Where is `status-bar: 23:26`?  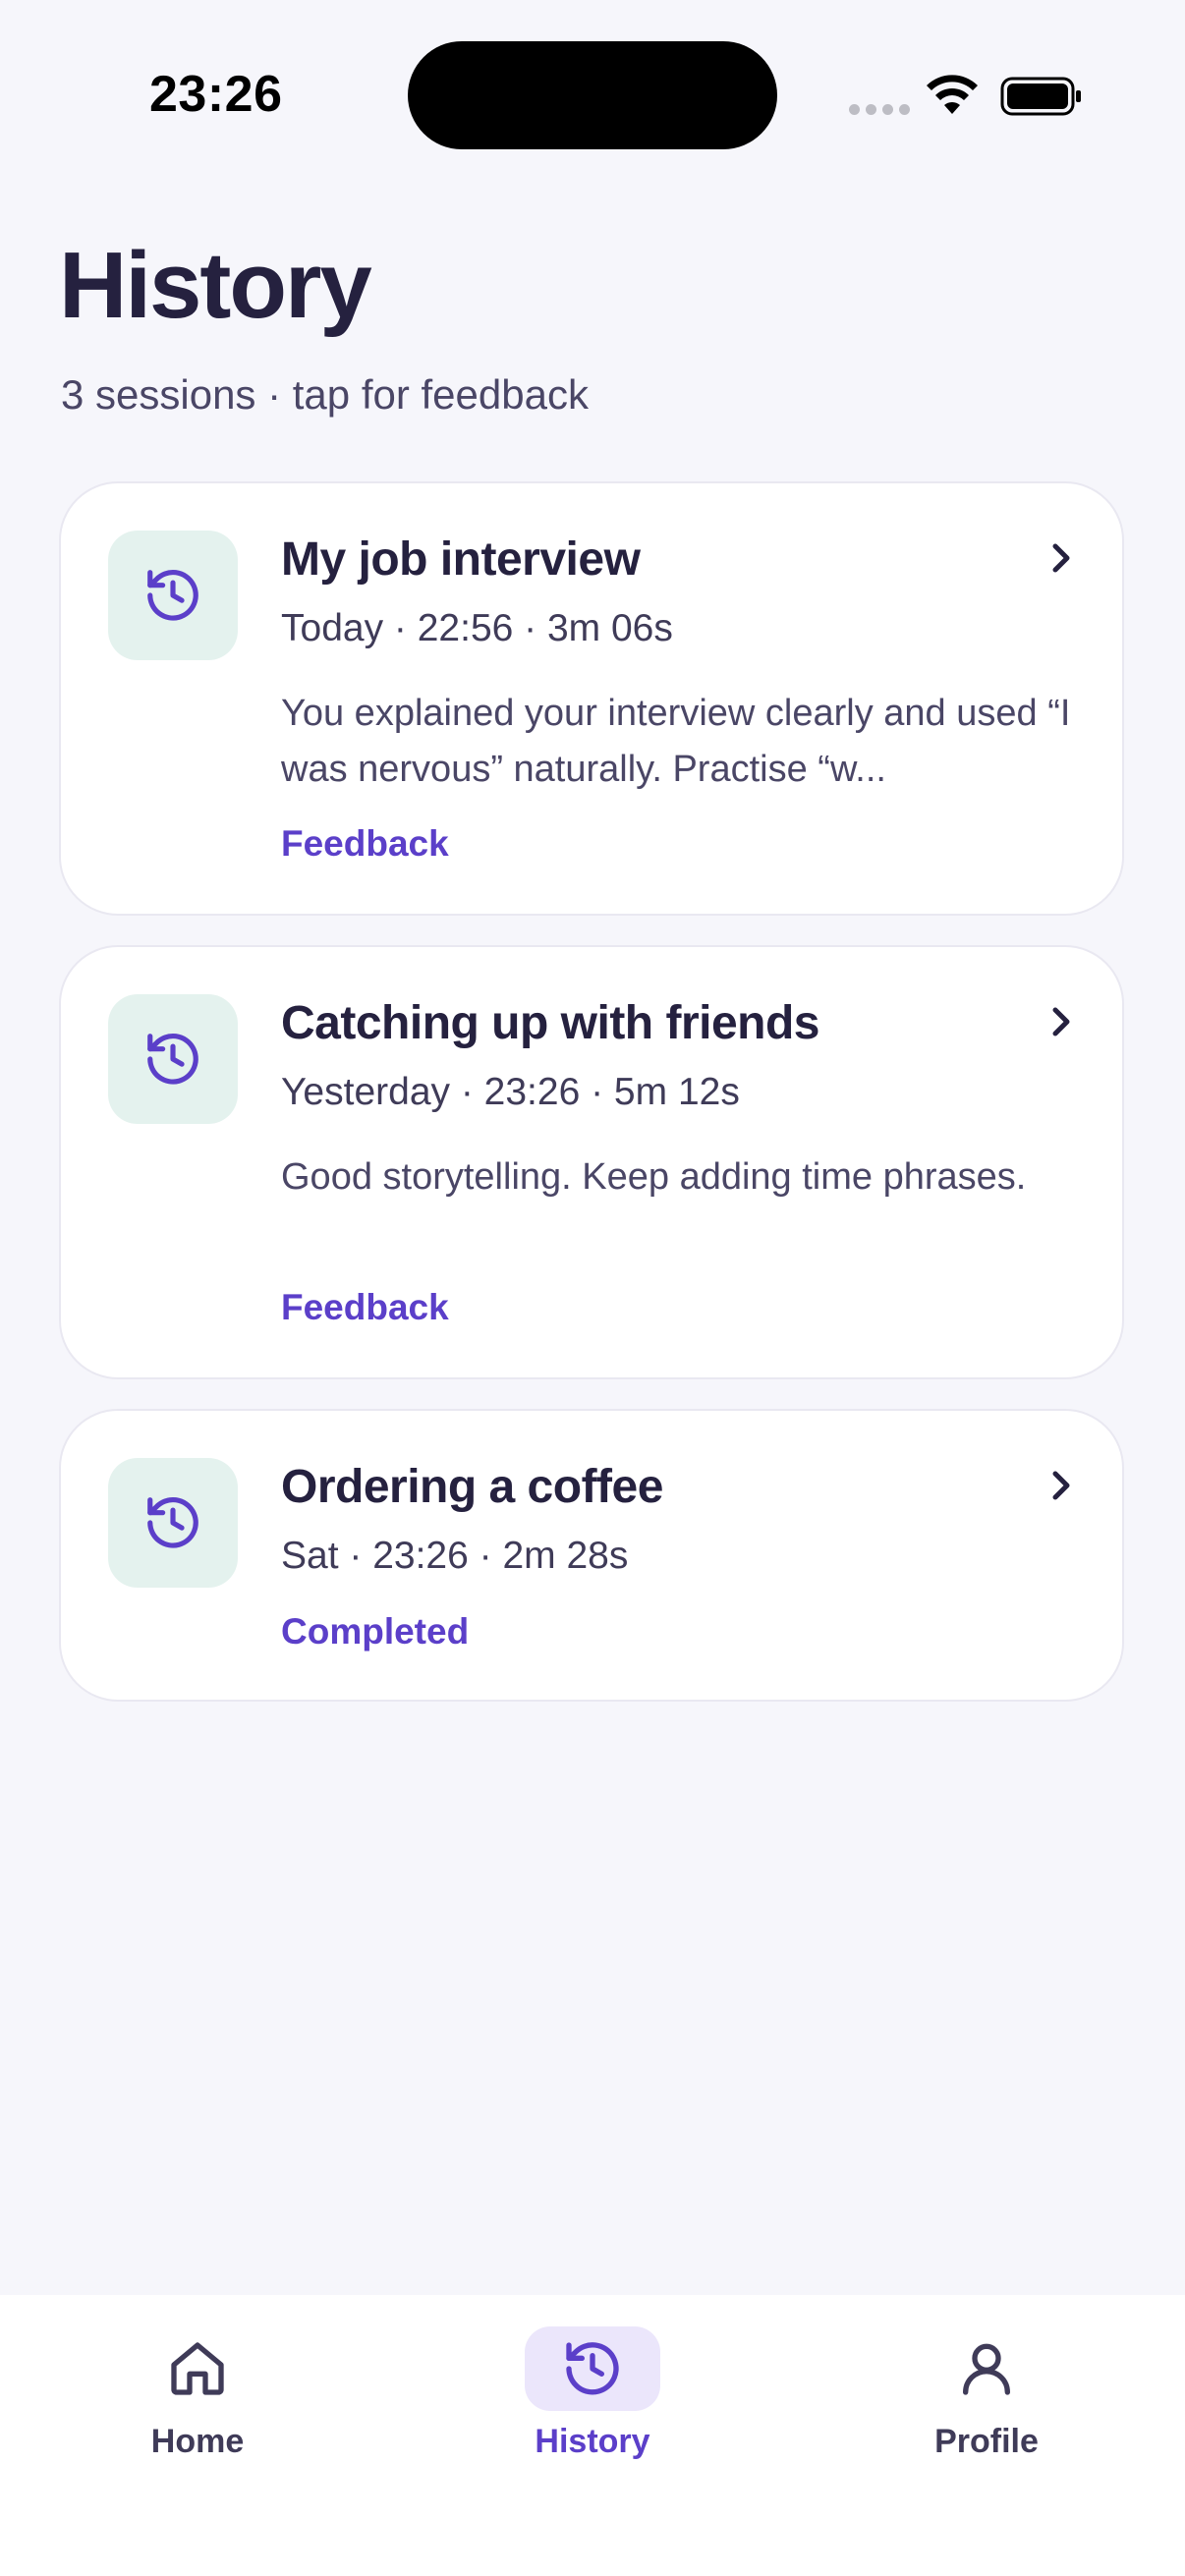 status-bar: 23:26 is located at coordinates (592, 93).